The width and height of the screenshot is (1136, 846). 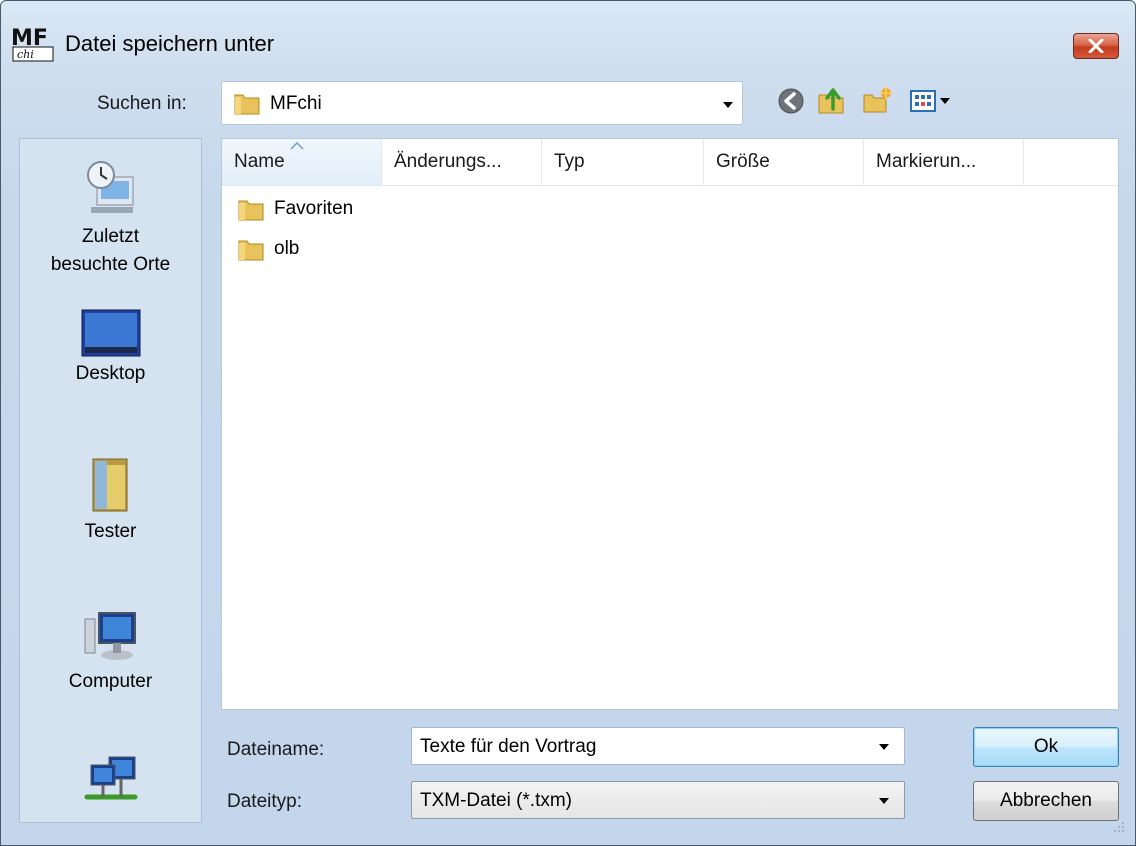 I want to click on list-item-name: Favoriten, so click(x=314, y=208).